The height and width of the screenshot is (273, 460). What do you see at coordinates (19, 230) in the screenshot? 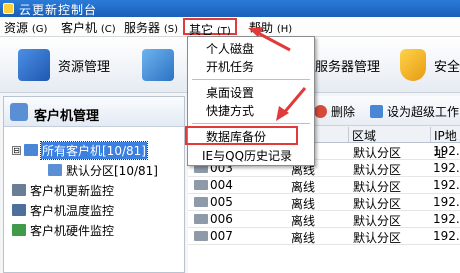
I see `hardware-icon` at bounding box center [19, 230].